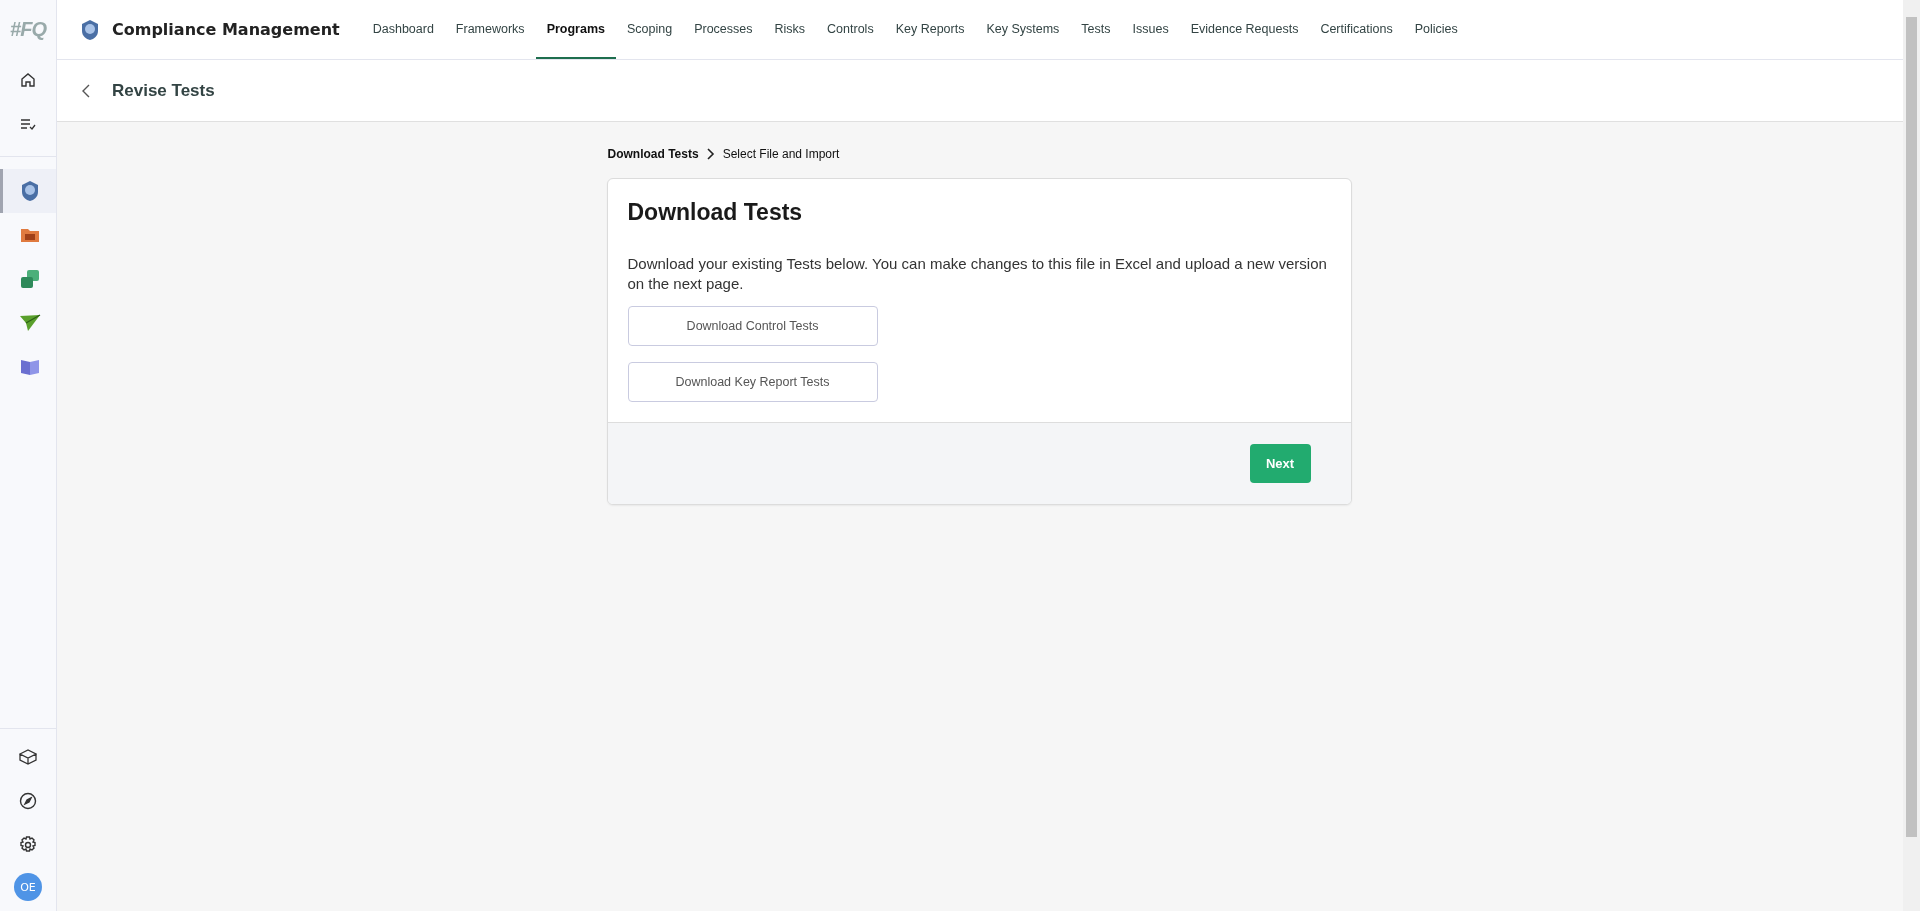 This screenshot has width=1920, height=911. I want to click on download-button: Download Control Tests, so click(752, 326).